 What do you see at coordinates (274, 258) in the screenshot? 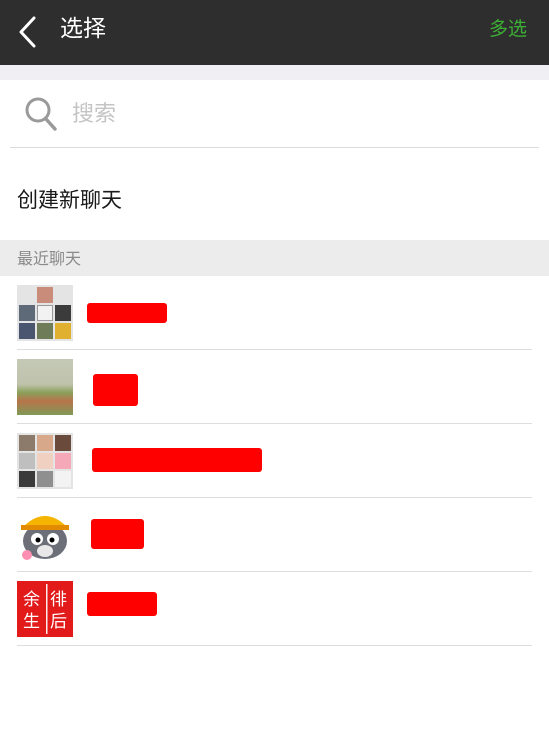
I see `recent-chats-header: 最近聊天` at bounding box center [274, 258].